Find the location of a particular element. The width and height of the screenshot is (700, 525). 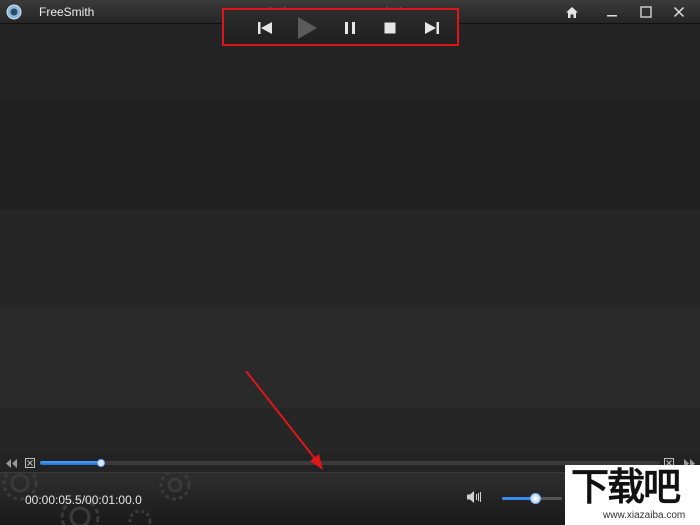

time-readout: 00:00:05.5/00:01:00.0 is located at coordinates (83, 500).